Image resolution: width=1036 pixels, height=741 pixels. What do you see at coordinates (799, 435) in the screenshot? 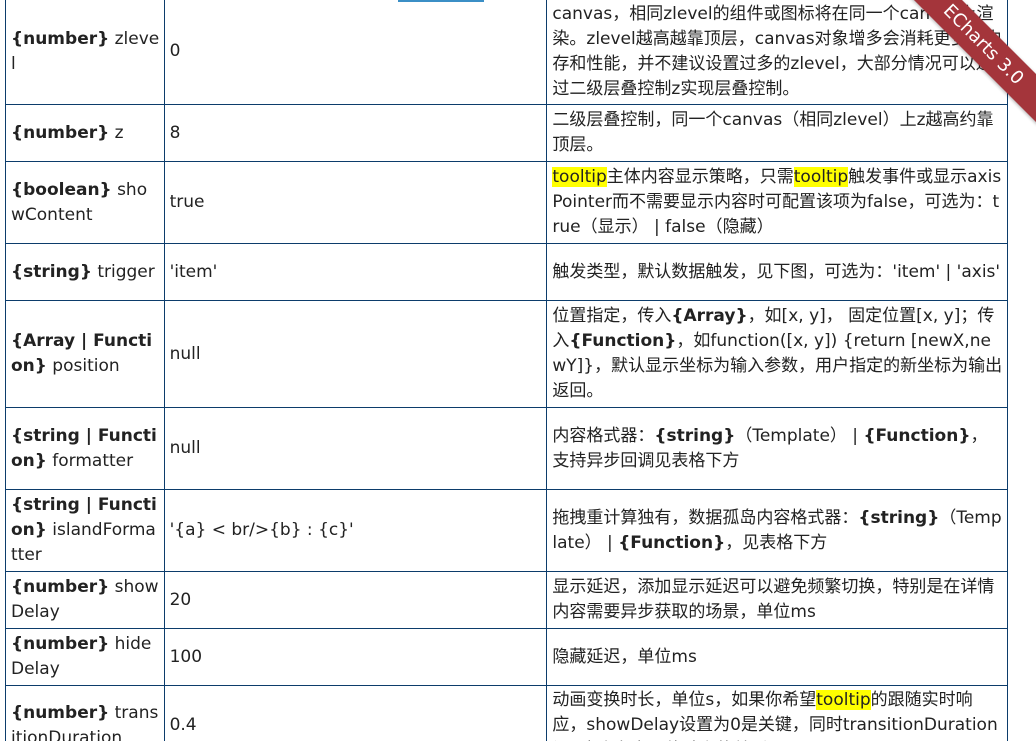
I see `description-text: （Template） |` at bounding box center [799, 435].